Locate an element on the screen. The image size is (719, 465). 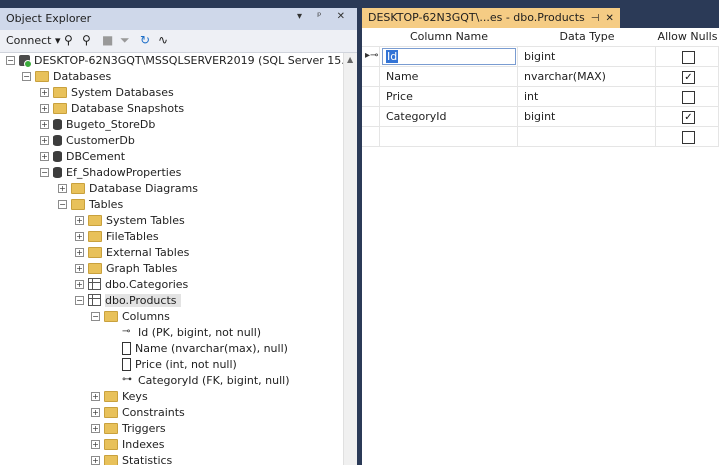
tree-vertical-scrollbar: ▲ is located at coordinates (350, 259).